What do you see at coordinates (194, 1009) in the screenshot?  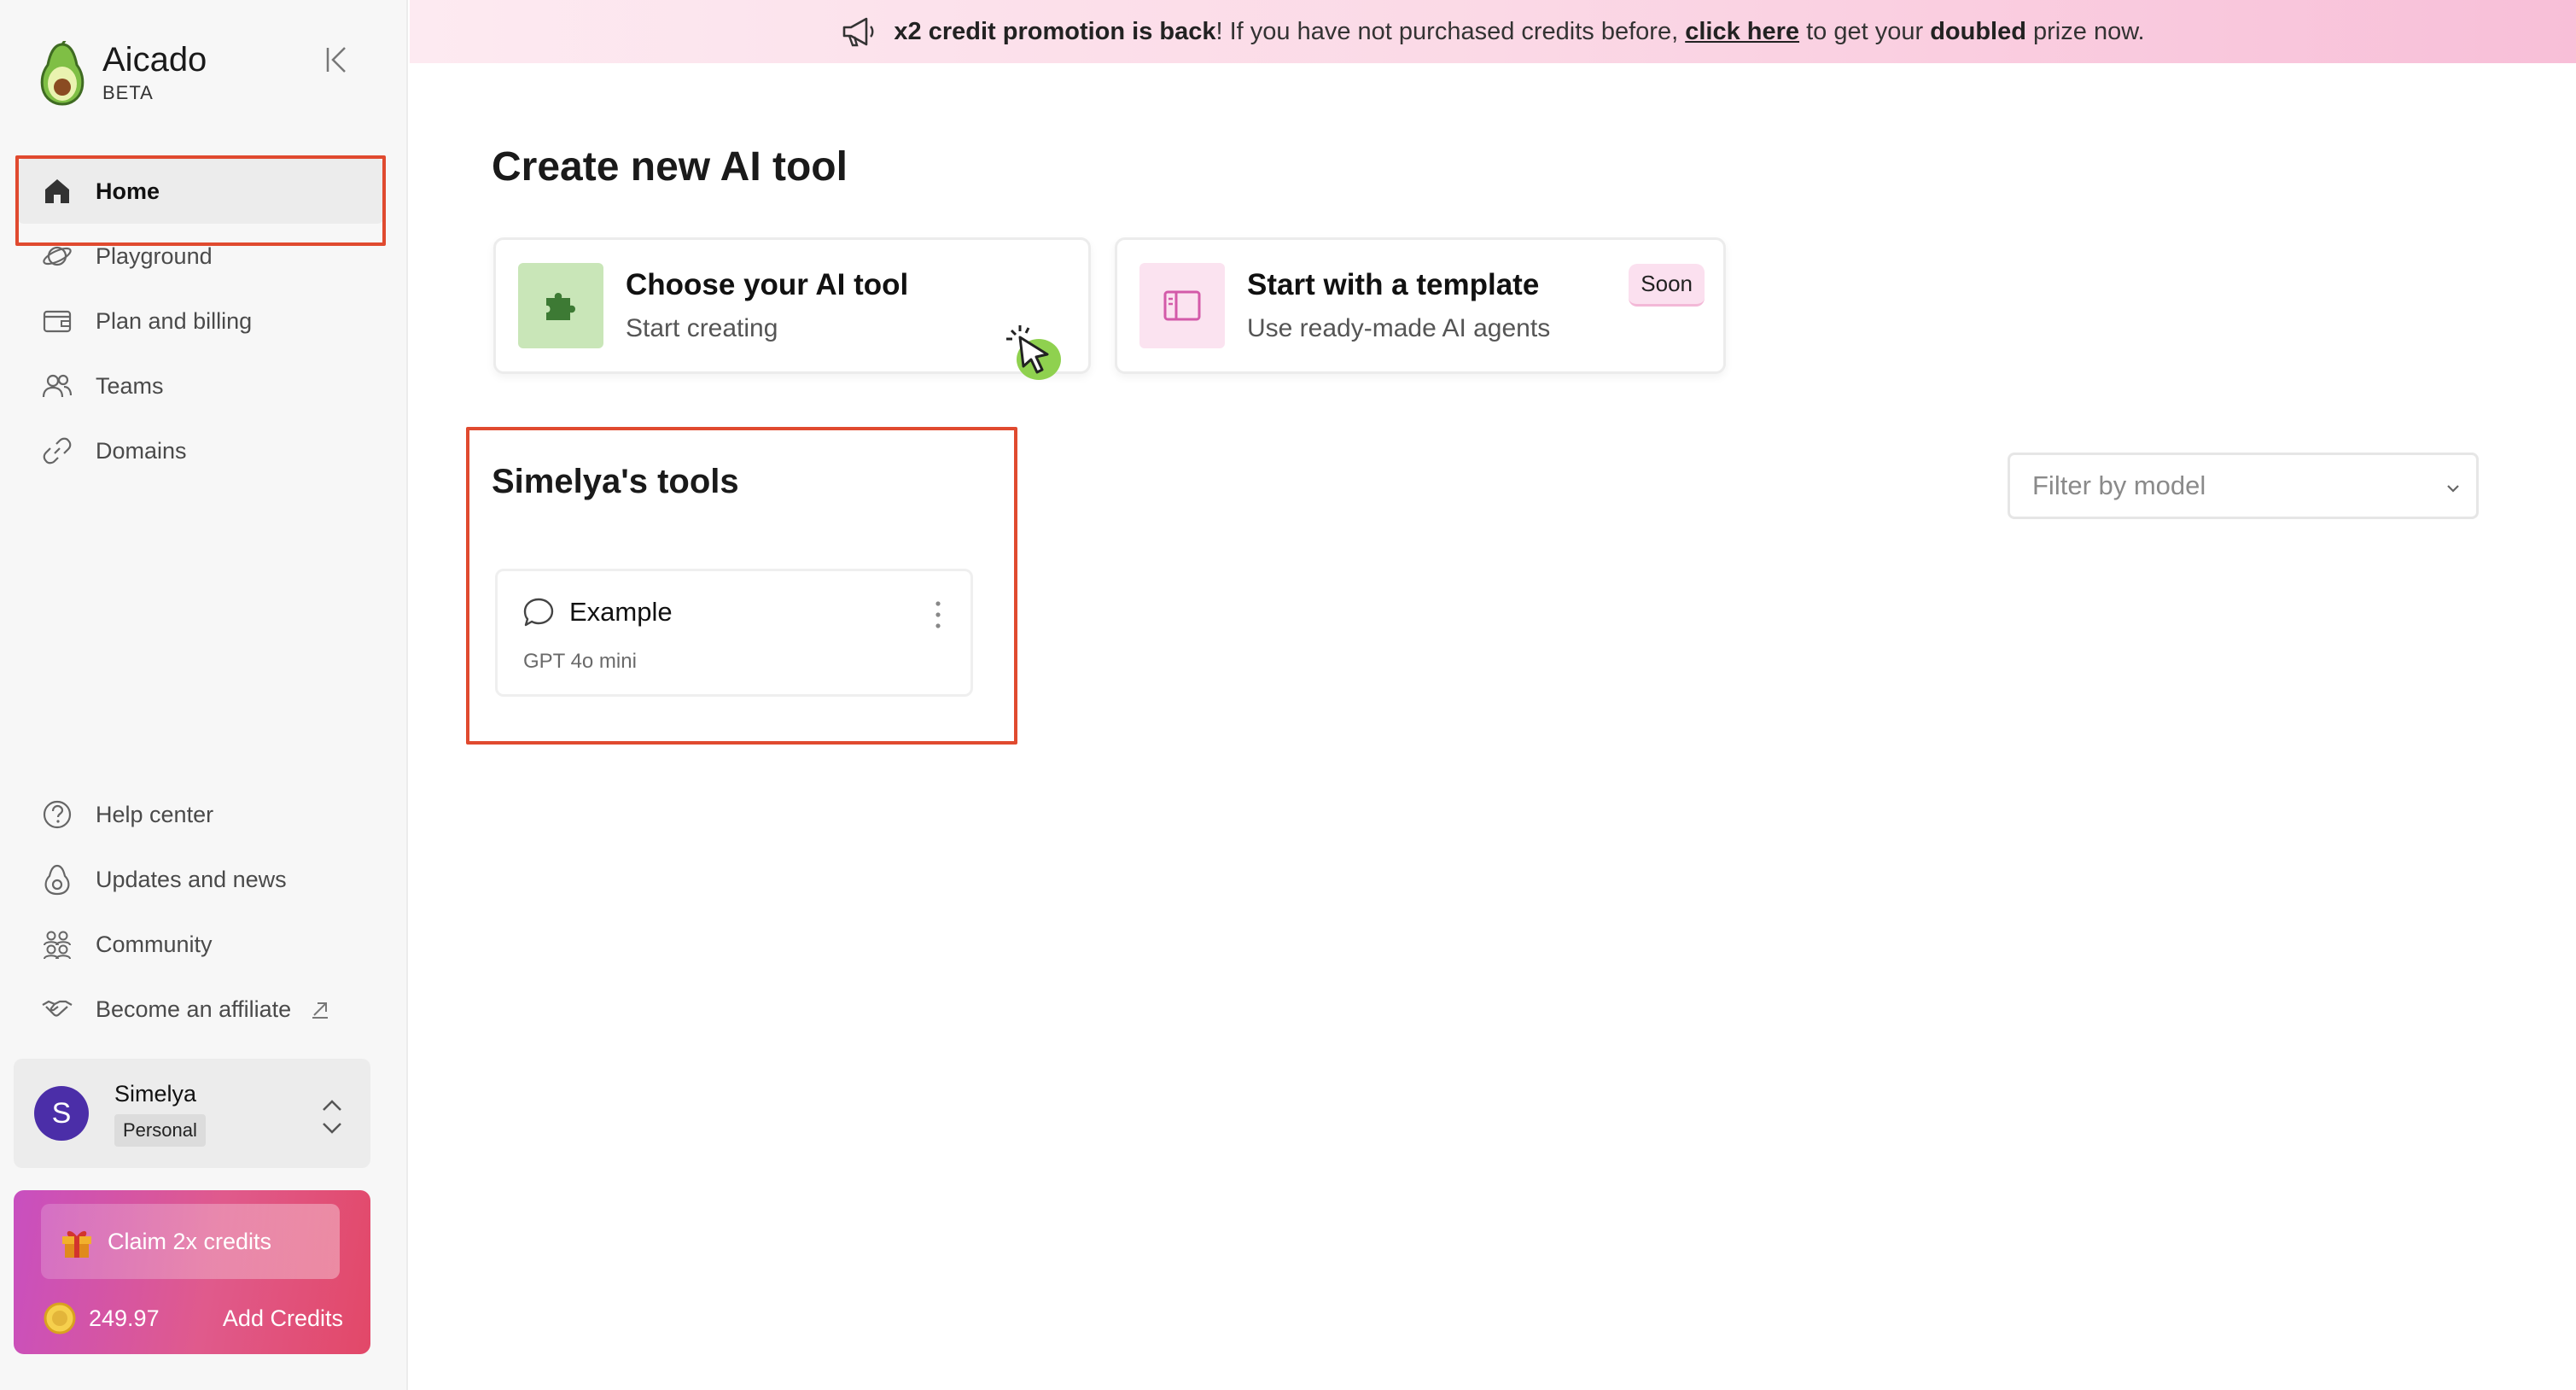 I see `sidebar-item-label: Become an affiliate` at bounding box center [194, 1009].